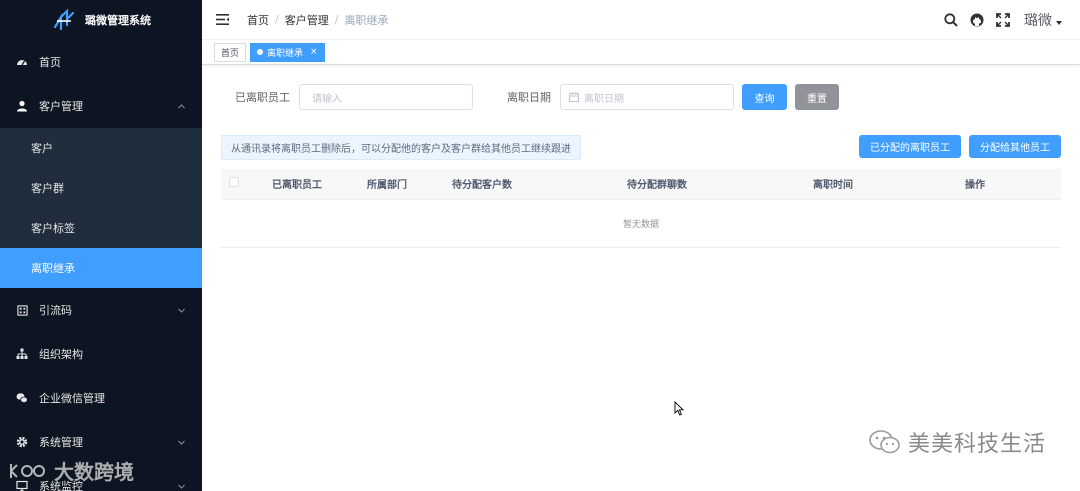 Image resolution: width=1080 pixels, height=491 pixels. I want to click on select-all-cell, so click(234, 184).